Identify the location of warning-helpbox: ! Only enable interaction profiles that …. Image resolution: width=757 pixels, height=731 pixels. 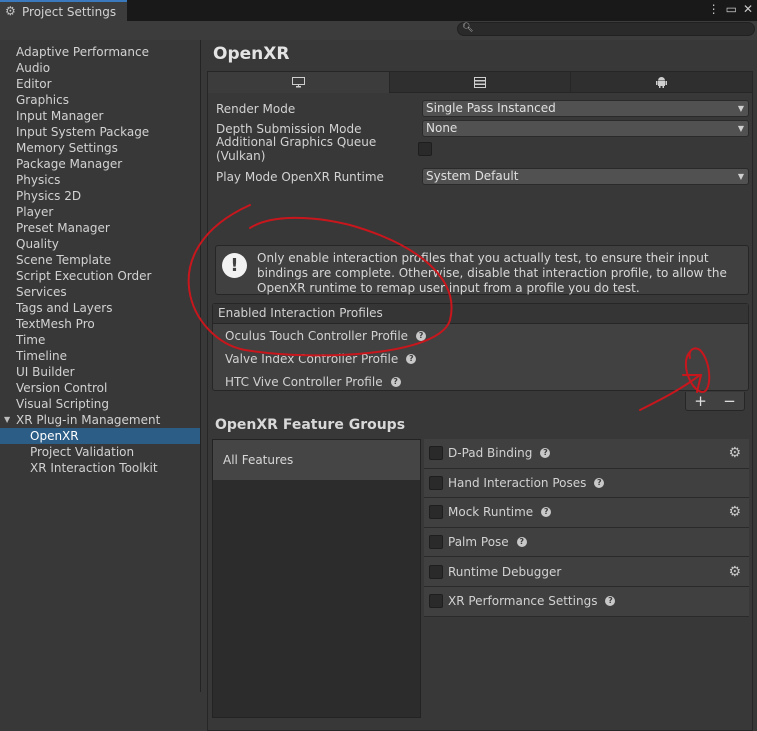
(482, 270).